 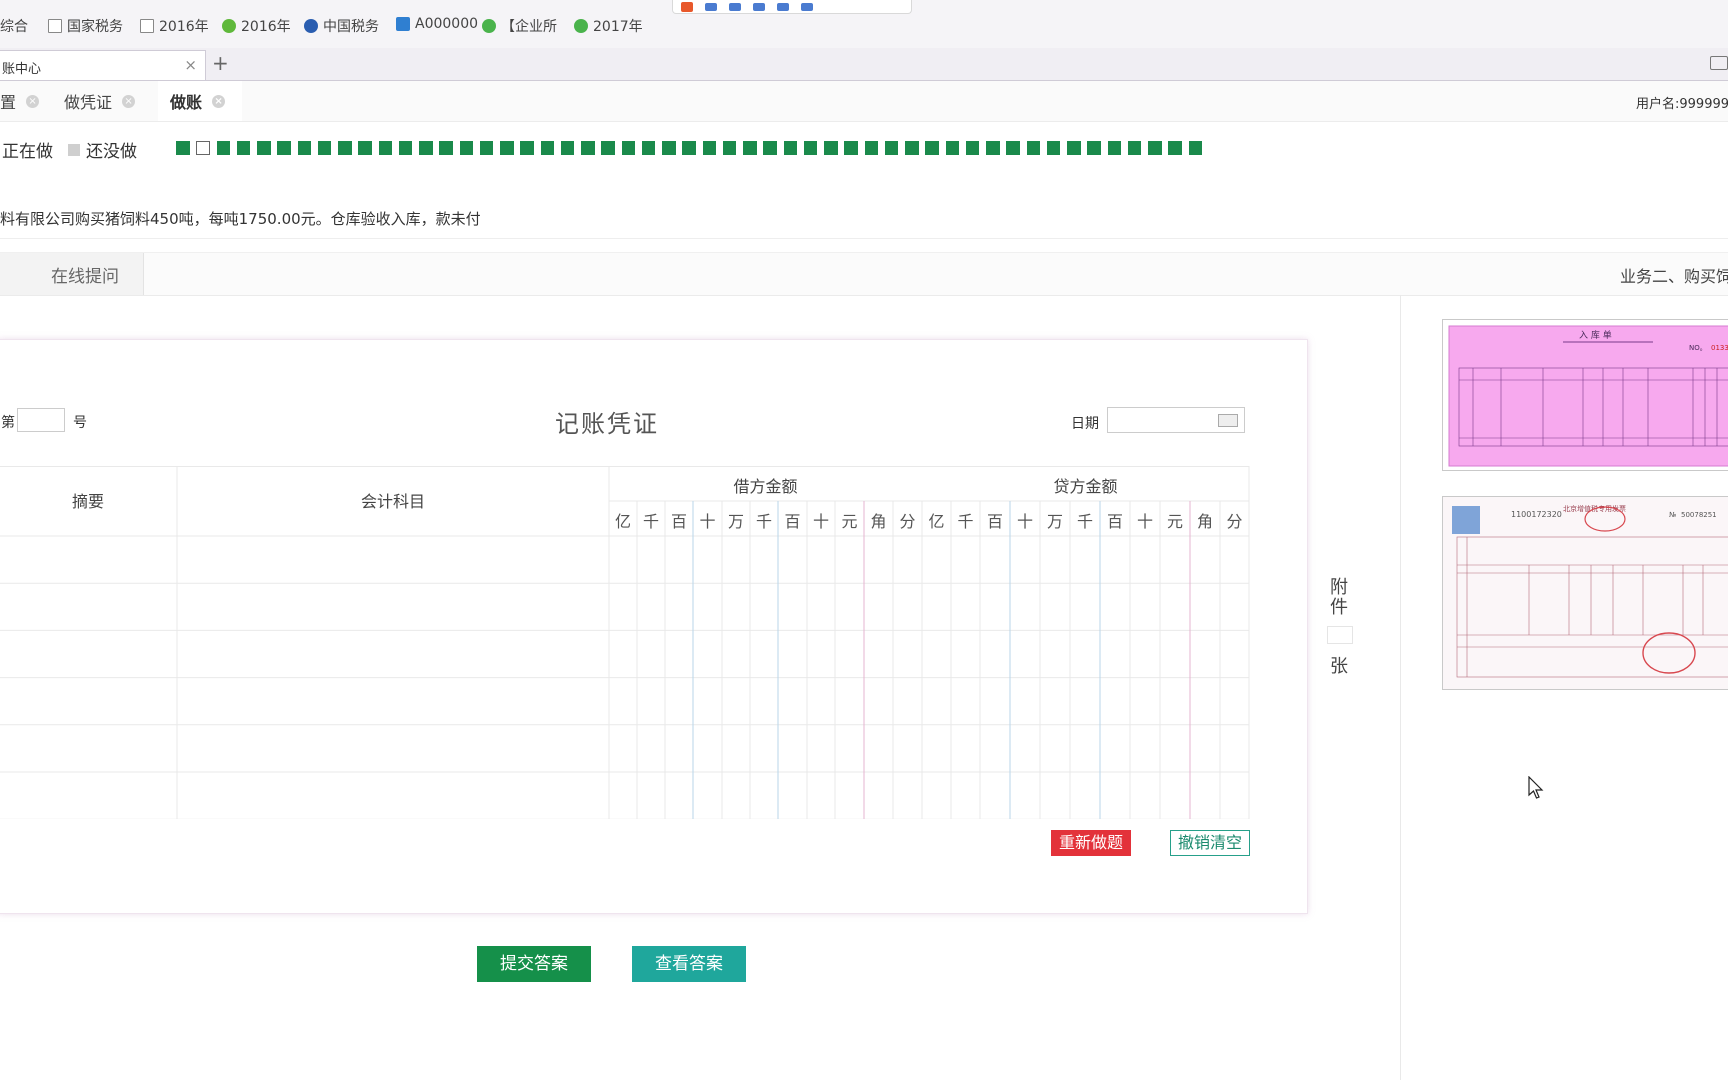 What do you see at coordinates (1585, 593) in the screenshot?
I see `invoice-thumbnail-vat: 1100172320 北京增值税专用发票 № 50078251` at bounding box center [1585, 593].